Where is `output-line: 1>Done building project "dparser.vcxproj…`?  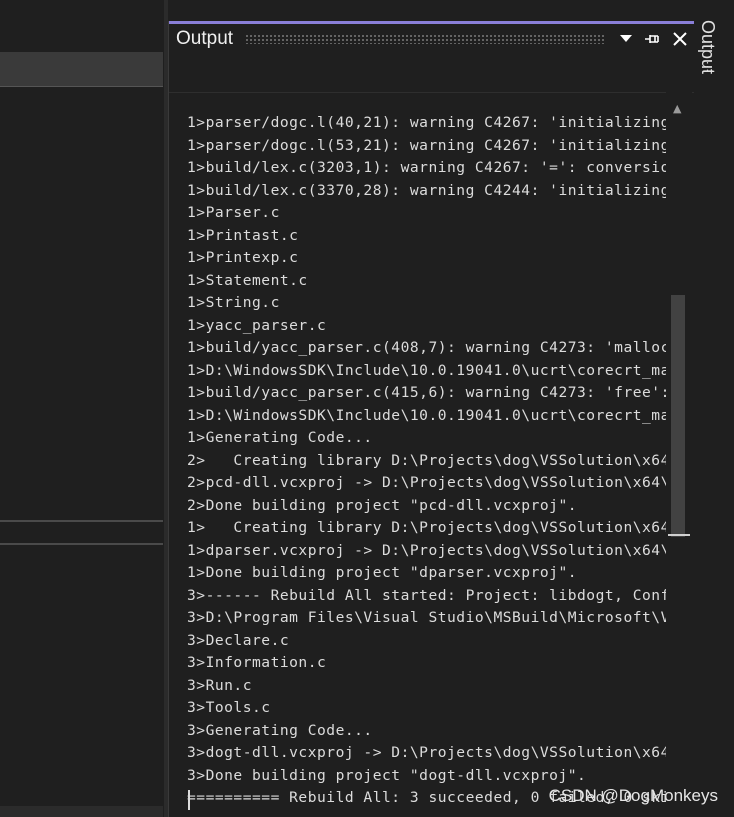 output-line: 1>Done building project "dparser.vcxproj… is located at coordinates (382, 572).